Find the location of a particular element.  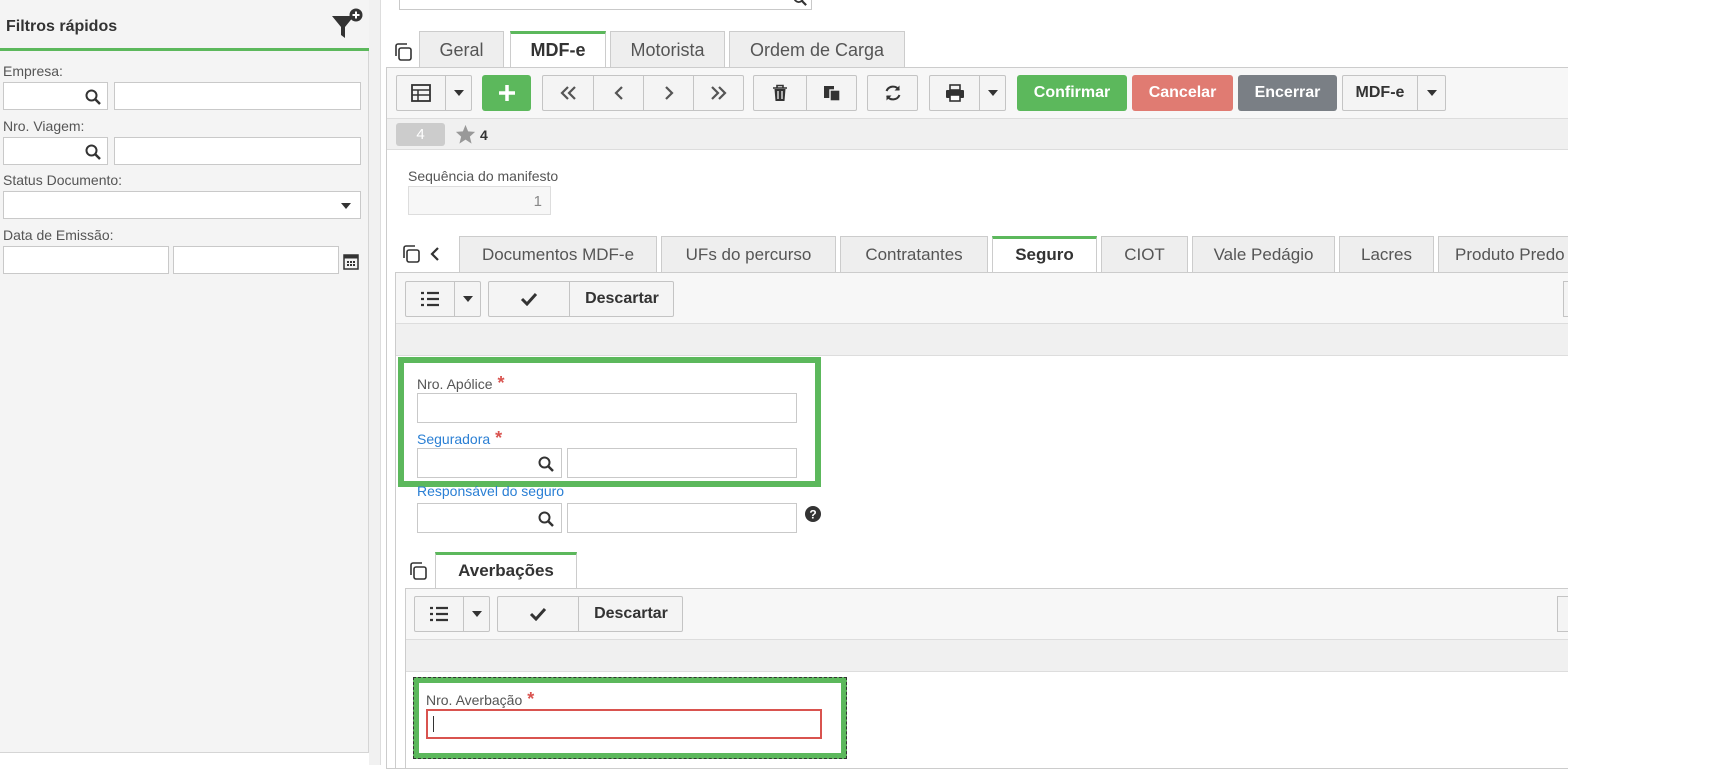

subtab-documentos-mdfe: Documentos MDF-e is located at coordinates (558, 254).